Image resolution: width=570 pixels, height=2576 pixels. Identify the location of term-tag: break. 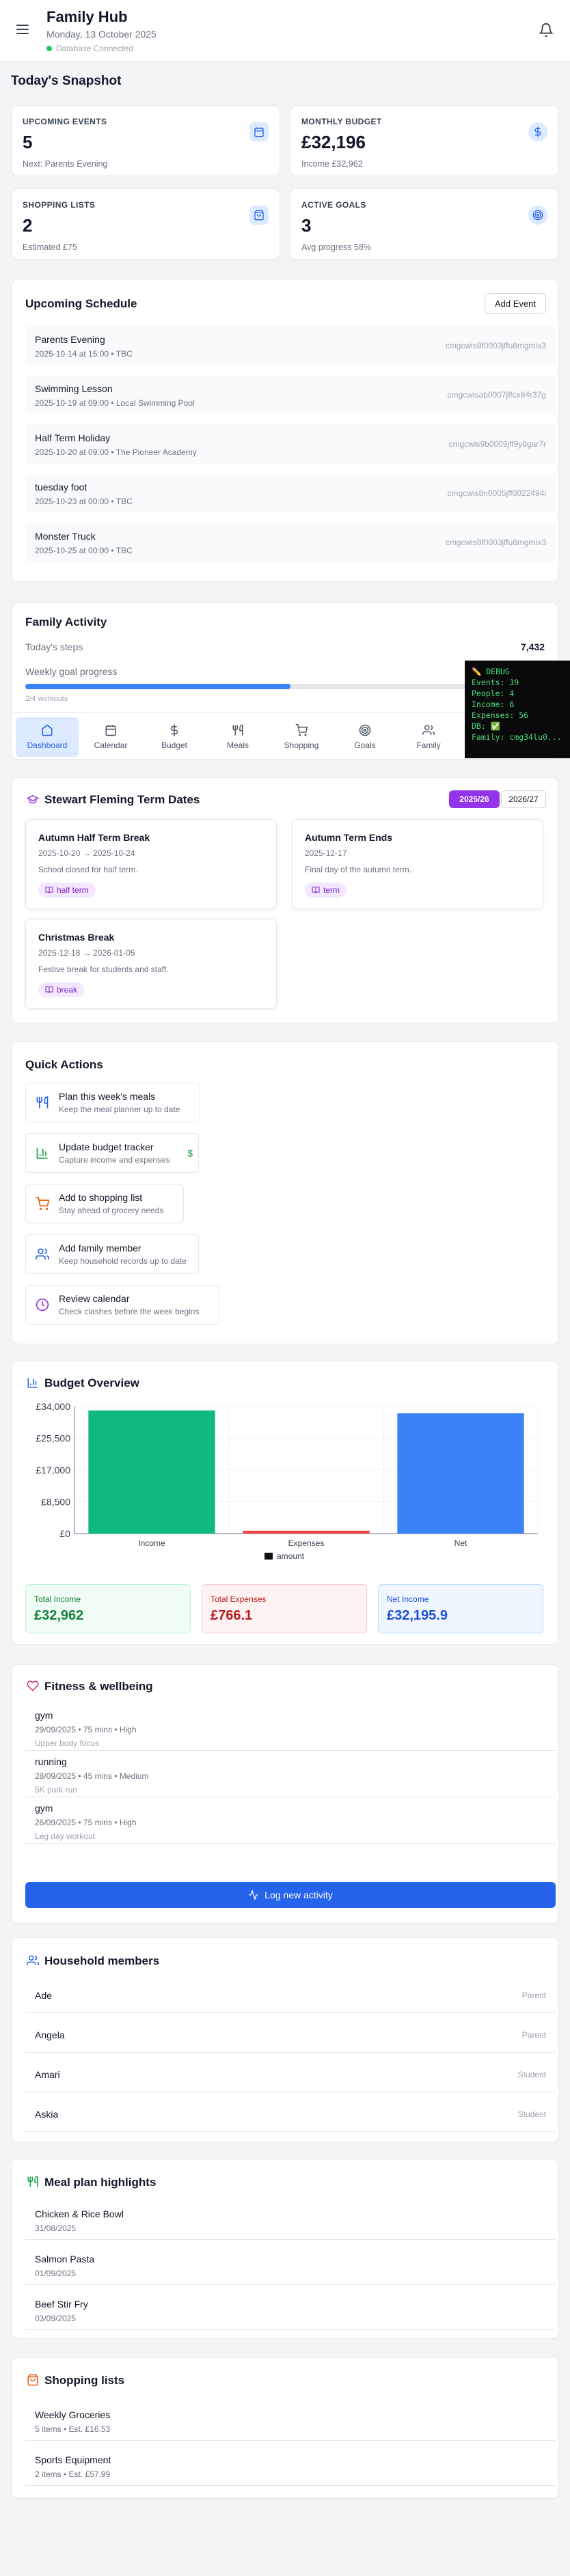
(61, 990).